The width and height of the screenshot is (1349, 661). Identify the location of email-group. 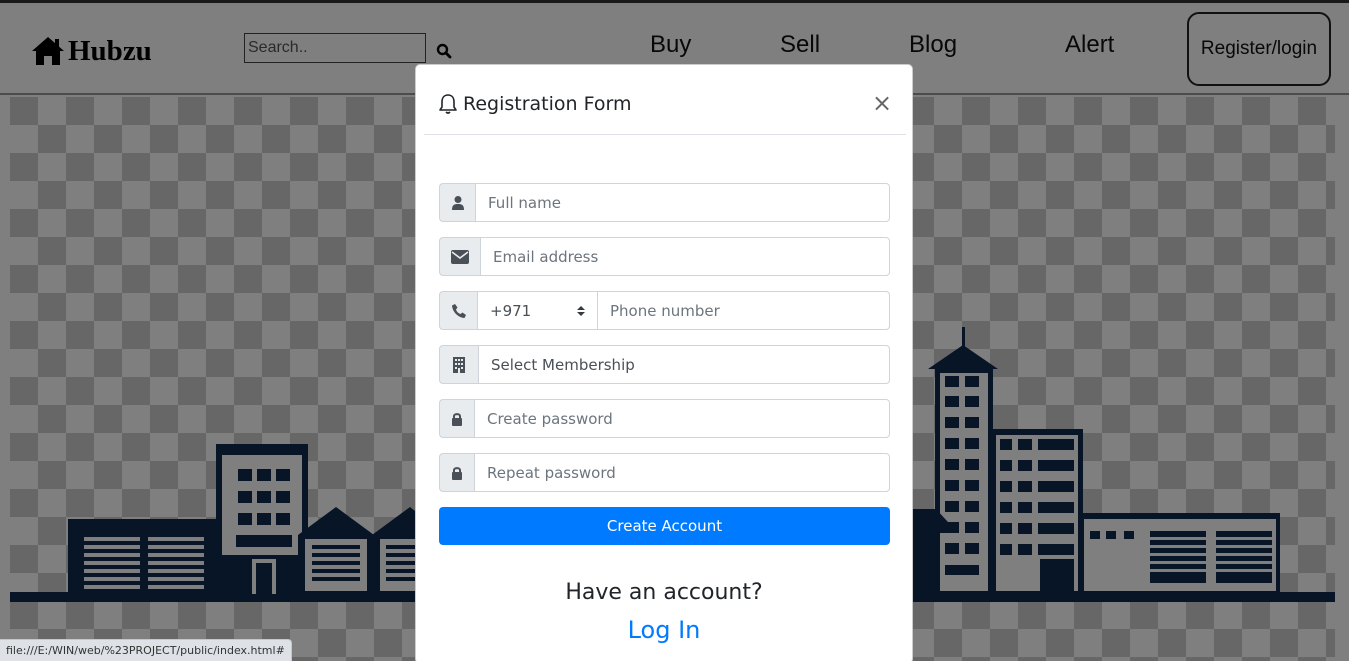
(664, 256).